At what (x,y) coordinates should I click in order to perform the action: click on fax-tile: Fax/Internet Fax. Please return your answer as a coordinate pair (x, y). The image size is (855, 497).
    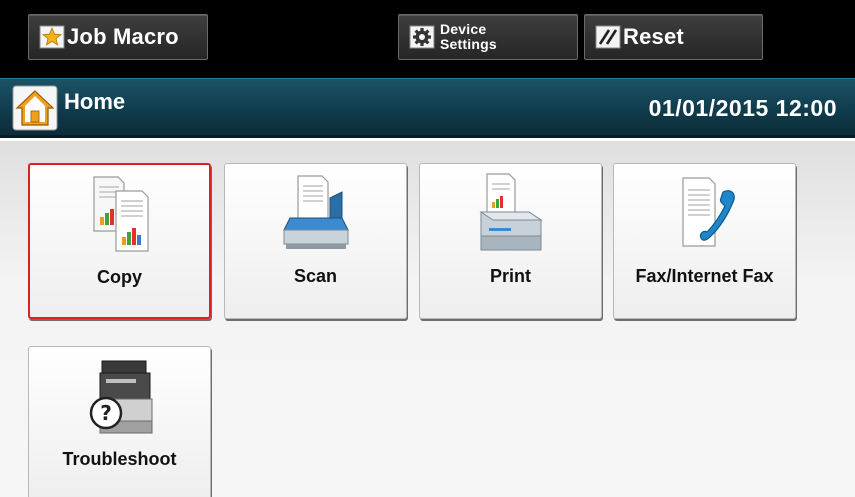
    Looking at the image, I should click on (704, 241).